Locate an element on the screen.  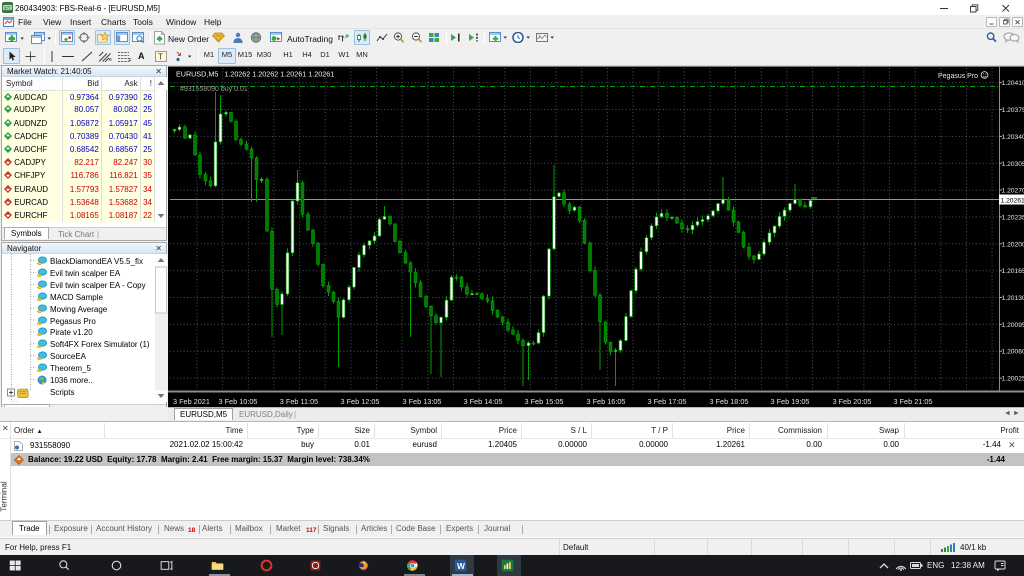
svg-text: F is located at coordinates (130, 60).